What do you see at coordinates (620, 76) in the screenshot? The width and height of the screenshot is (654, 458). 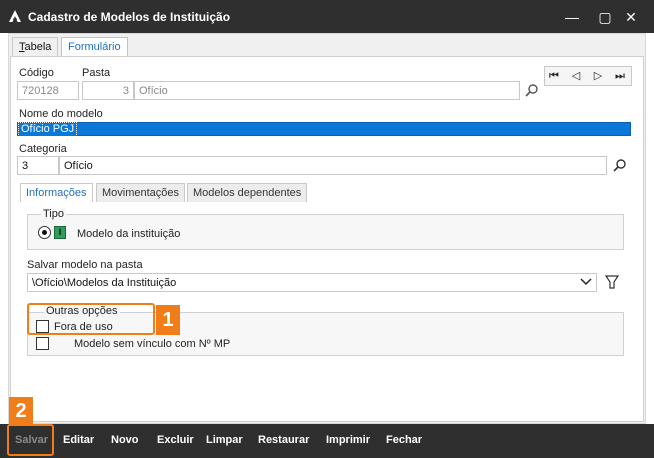 I see `last-record-button: ⏭` at bounding box center [620, 76].